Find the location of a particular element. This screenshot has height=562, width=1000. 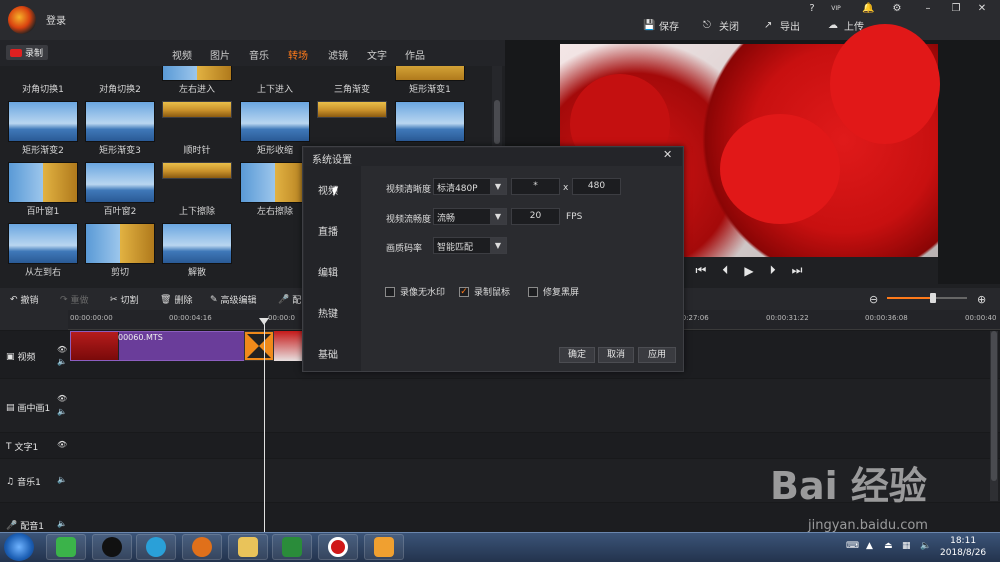

apply-button: 应用 is located at coordinates (657, 355).